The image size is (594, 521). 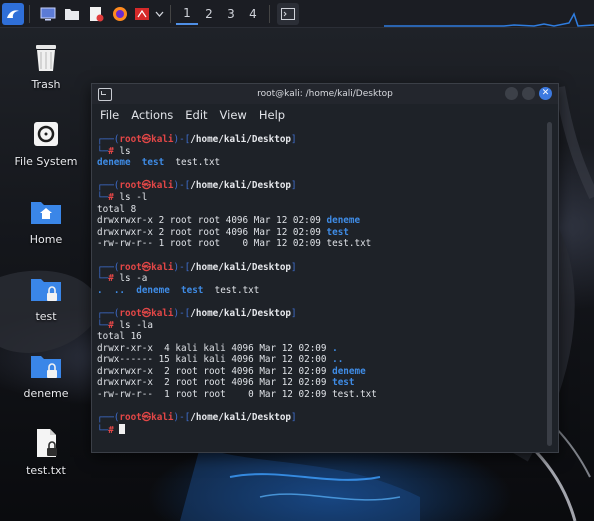 I want to click on app-launcher-button, so click(x=142, y=14).